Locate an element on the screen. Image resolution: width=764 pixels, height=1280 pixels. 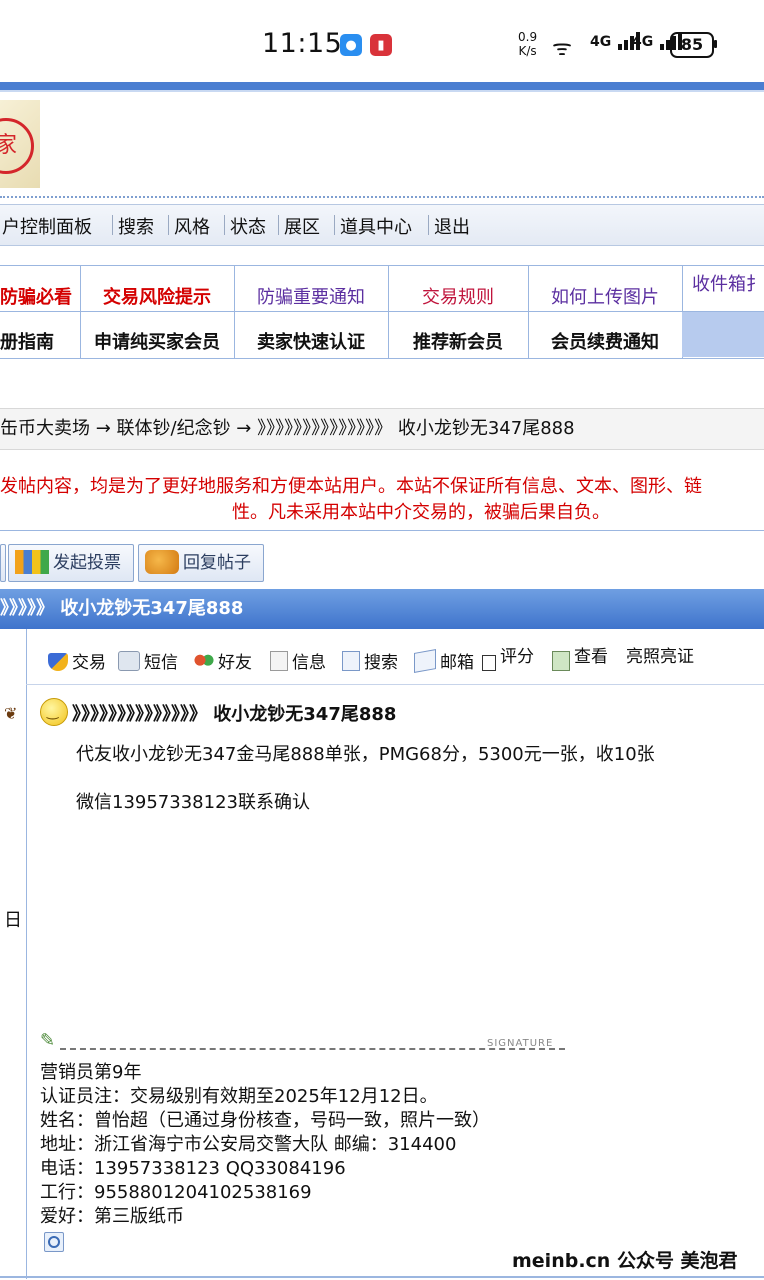
status-bar: 11:15 ● ▮ 0.9 K/s ᯤ 4G 4G 85 is located at coordinates (382, 41).